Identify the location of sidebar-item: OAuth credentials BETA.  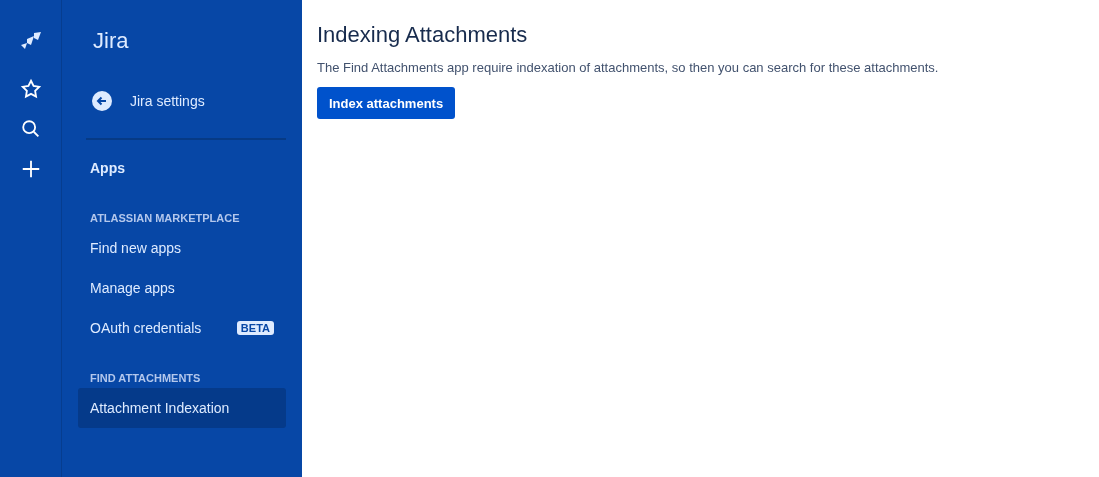
(182, 328).